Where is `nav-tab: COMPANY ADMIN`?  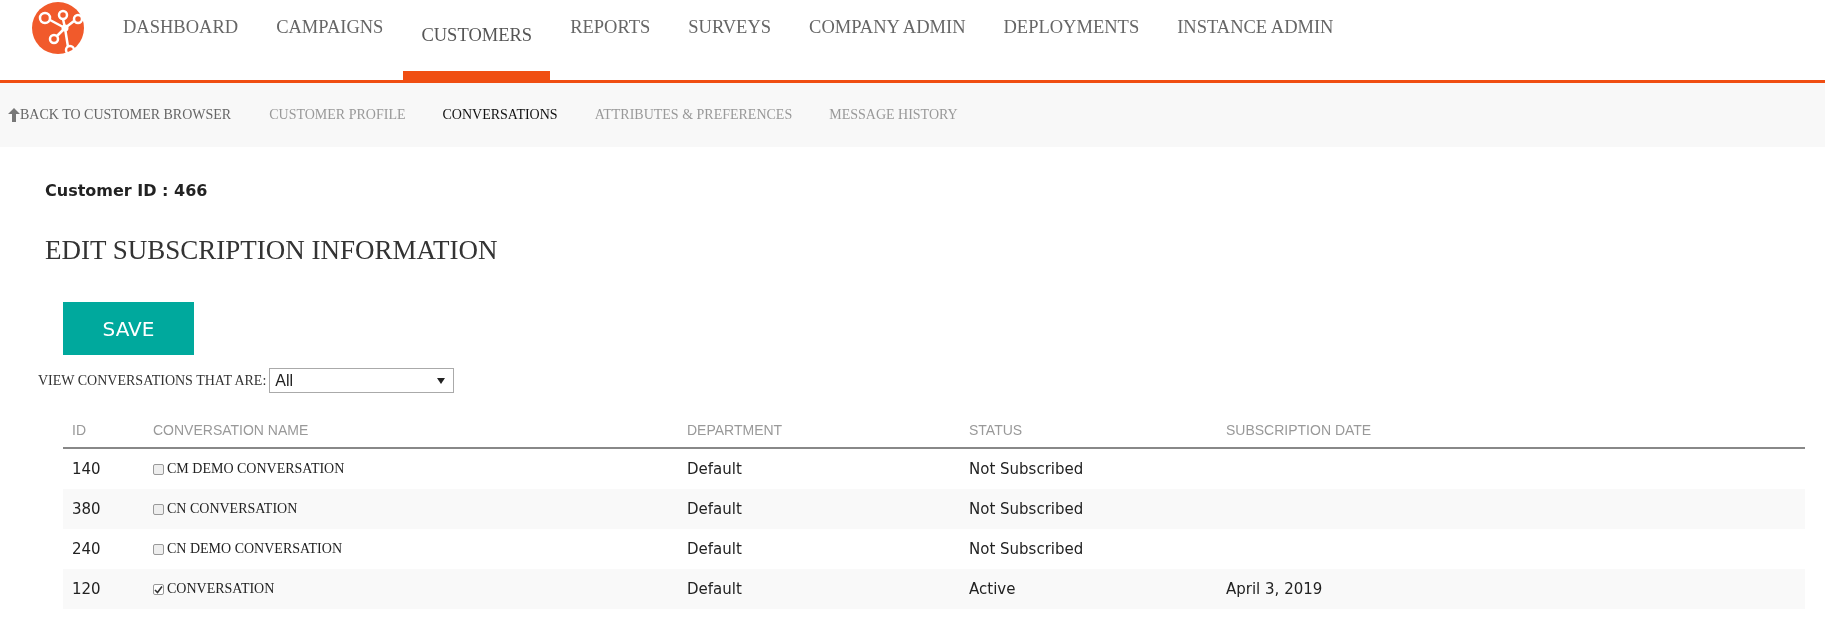
nav-tab: COMPANY ADMIN is located at coordinates (887, 31).